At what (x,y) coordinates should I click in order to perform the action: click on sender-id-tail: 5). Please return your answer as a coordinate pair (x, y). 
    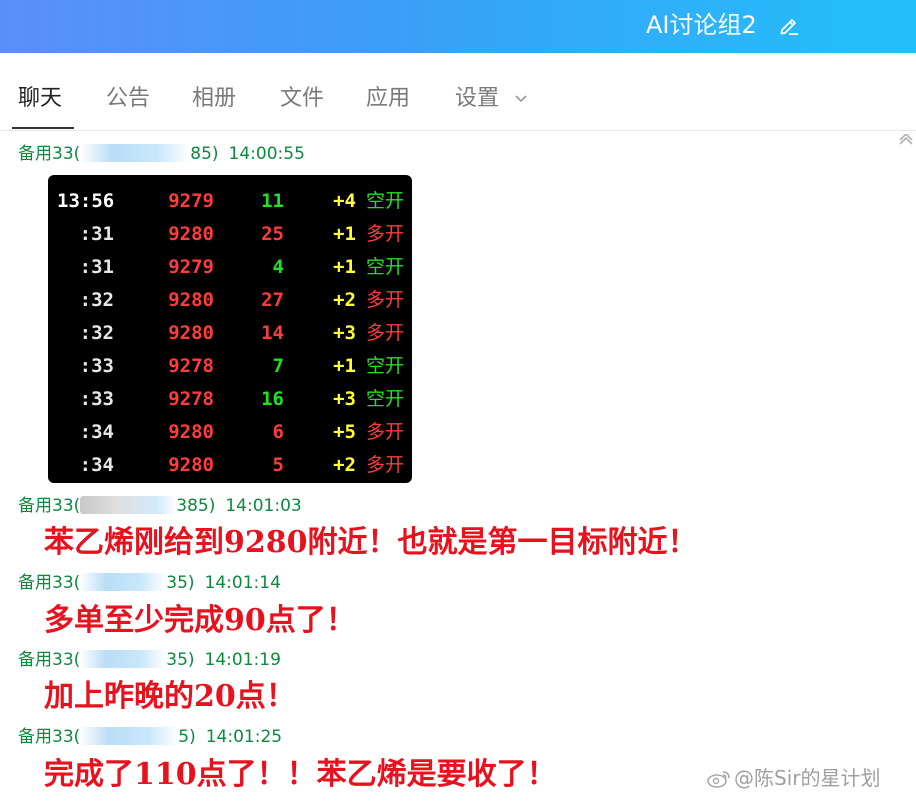
    Looking at the image, I should click on (187, 737).